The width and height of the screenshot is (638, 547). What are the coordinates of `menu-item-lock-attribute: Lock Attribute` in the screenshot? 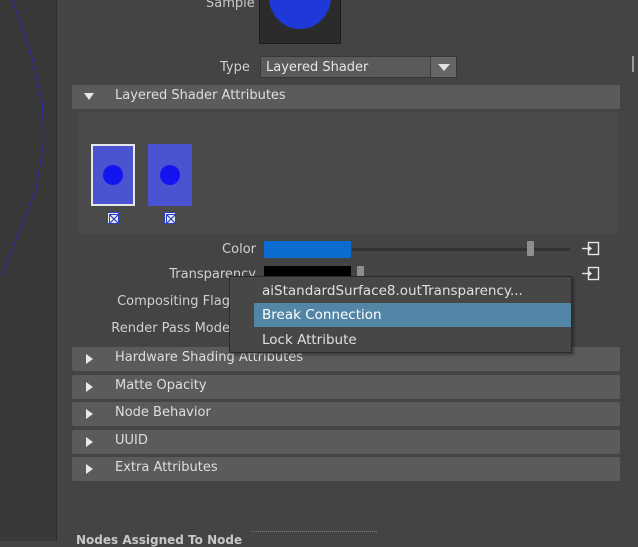 It's located at (412, 340).